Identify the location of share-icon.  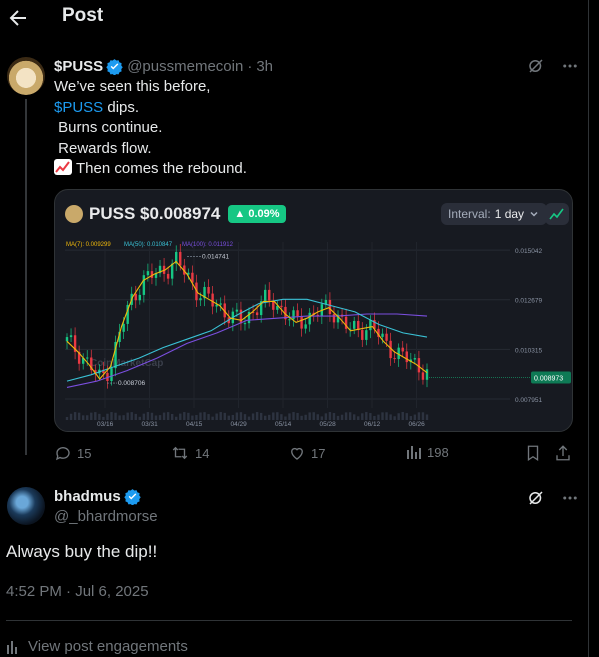
(565, 453).